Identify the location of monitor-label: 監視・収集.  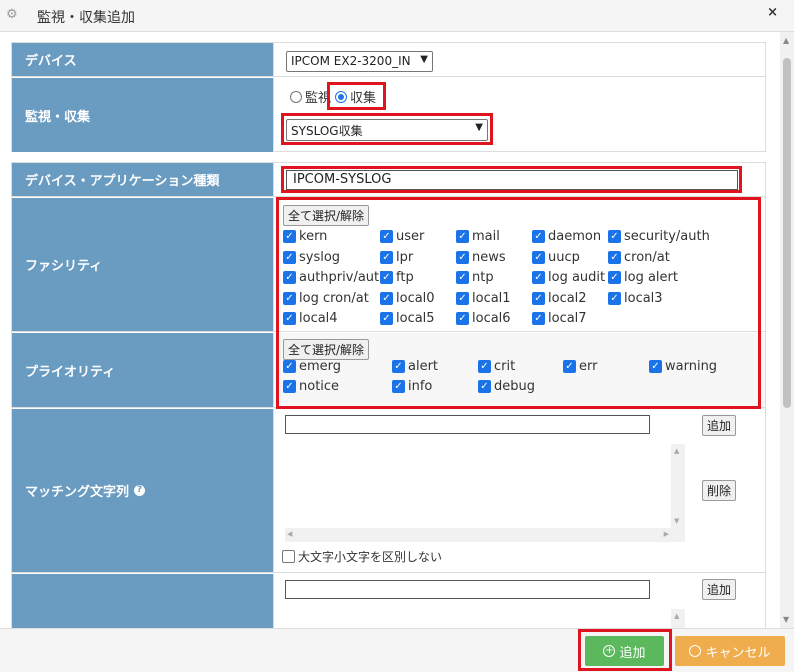
(143, 115).